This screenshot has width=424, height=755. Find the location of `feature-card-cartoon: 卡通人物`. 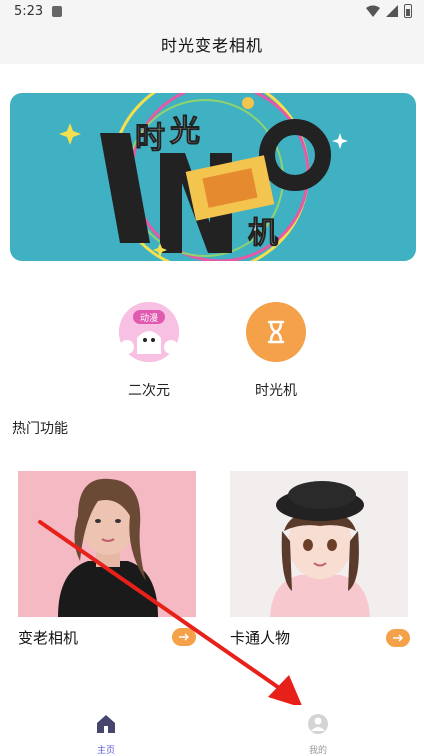

feature-card-cartoon: 卡通人物 is located at coordinates (320, 559).